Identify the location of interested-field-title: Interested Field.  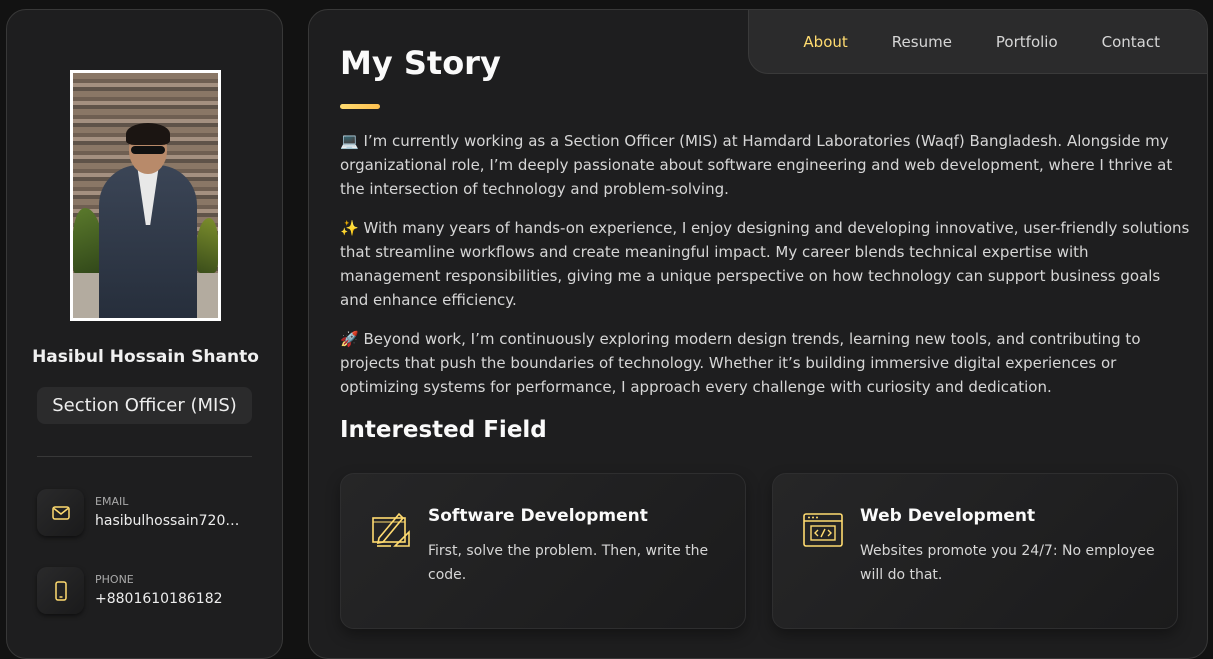
(443, 430).